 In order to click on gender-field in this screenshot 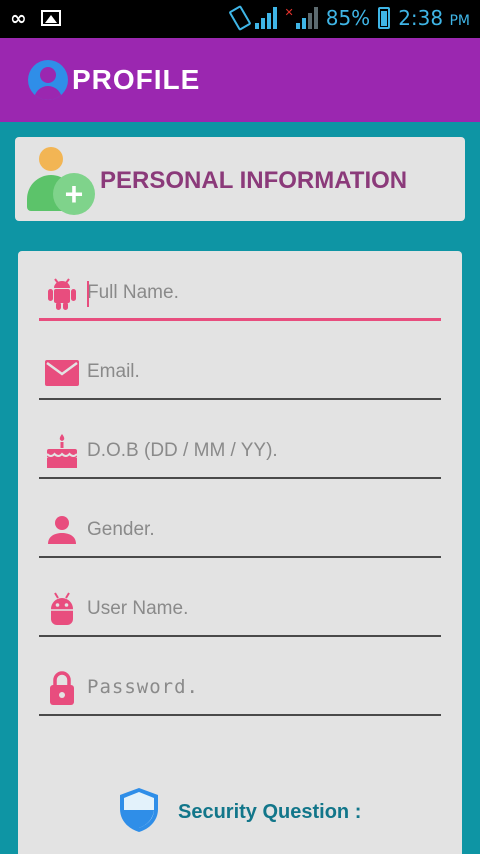, I will do `click(240, 526)`.